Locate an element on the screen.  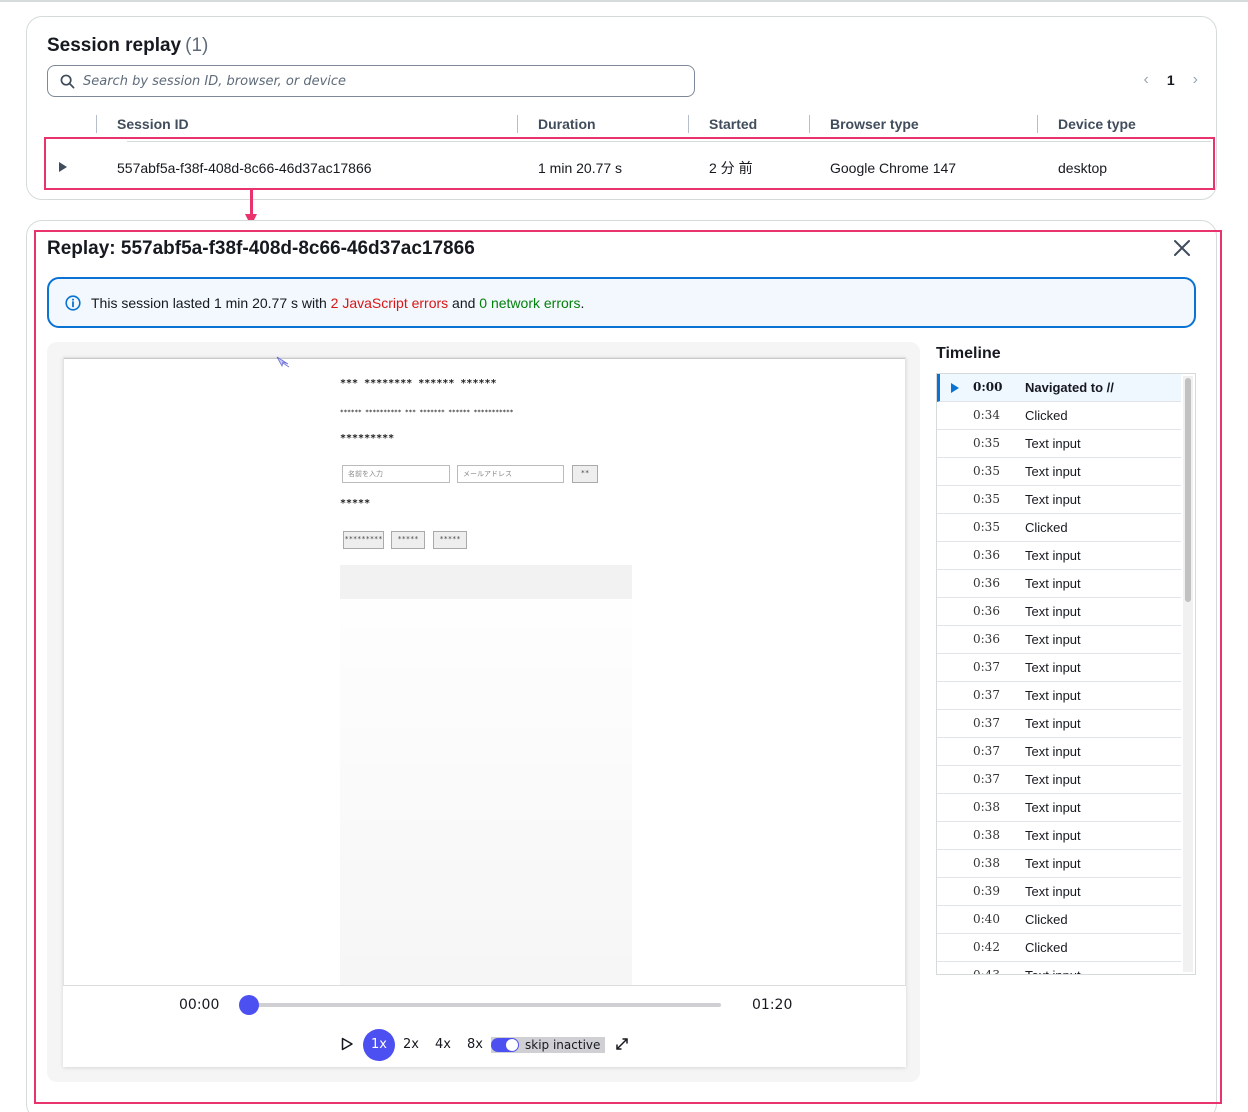
timeline-event: 0:40 Clicked is located at coordinates (1059, 920).